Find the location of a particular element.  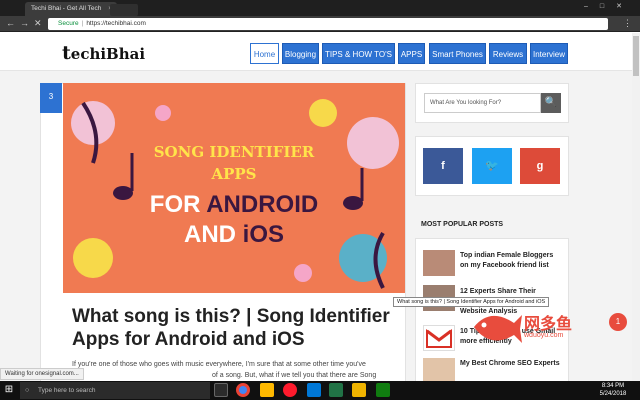

comment-count-badge: 3 is located at coordinates (51, 98).